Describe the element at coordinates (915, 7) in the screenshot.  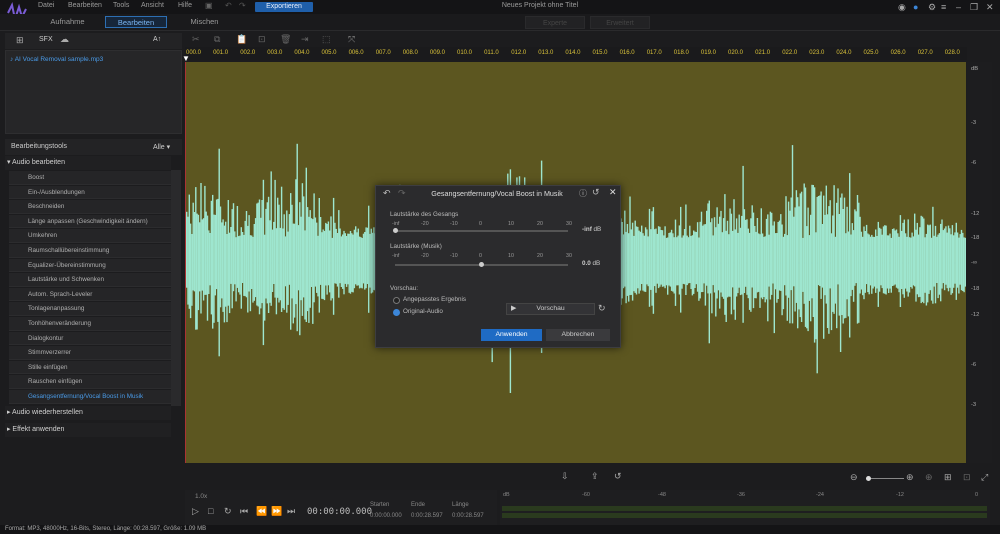
I see `update-icon: ●` at that location.